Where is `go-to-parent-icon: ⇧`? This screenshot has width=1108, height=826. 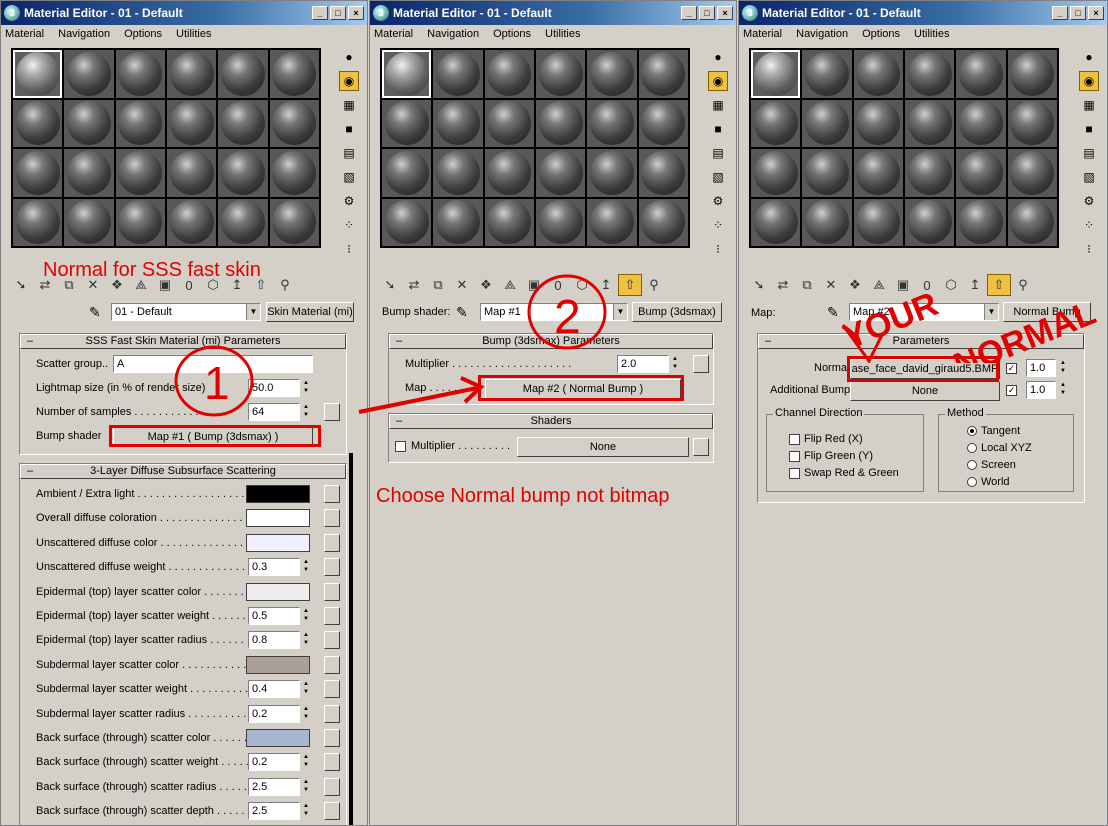 go-to-parent-icon: ⇧ is located at coordinates (630, 285).